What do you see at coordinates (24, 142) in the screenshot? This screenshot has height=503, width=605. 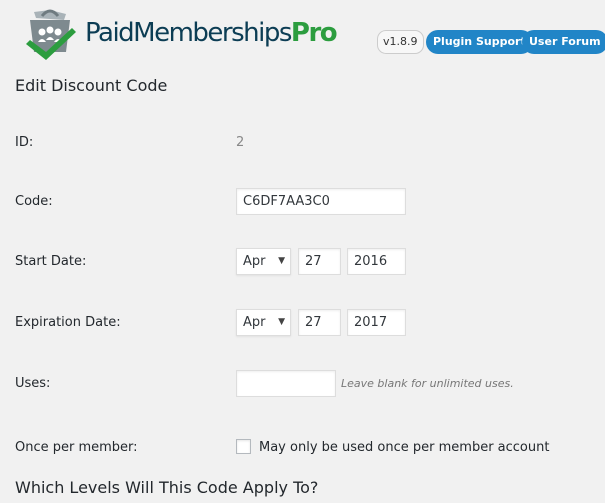 I see `id-label: ID:` at bounding box center [24, 142].